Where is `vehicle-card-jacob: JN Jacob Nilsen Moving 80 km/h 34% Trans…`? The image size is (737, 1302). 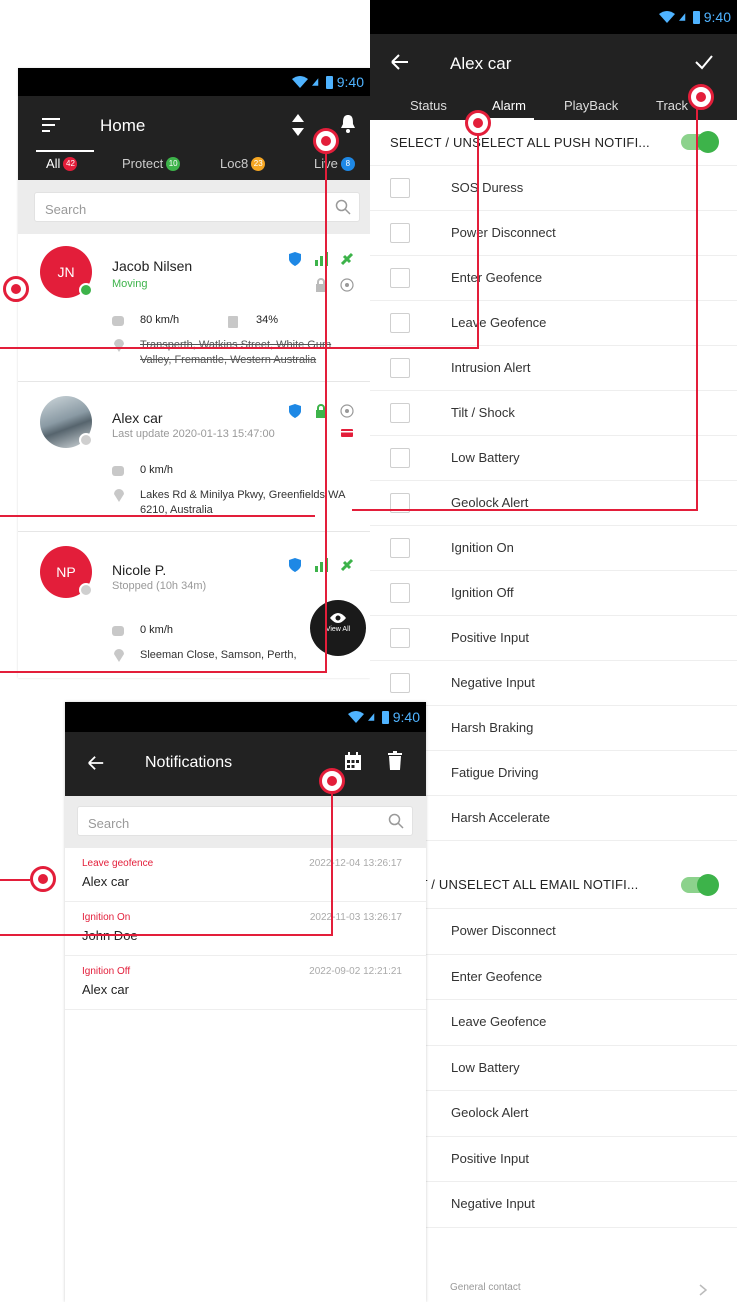 vehicle-card-jacob: JN Jacob Nilsen Moving 80 km/h 34% Trans… is located at coordinates (194, 308).